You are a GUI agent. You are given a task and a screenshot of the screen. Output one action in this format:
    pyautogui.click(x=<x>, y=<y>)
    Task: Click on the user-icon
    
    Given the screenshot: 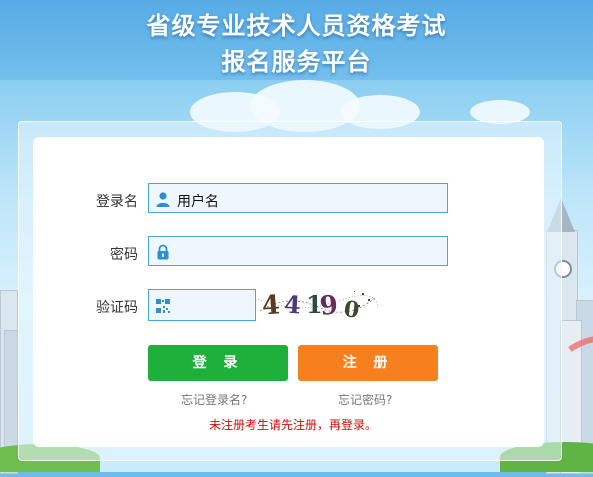 What is the action you would take?
    pyautogui.click(x=163, y=199)
    